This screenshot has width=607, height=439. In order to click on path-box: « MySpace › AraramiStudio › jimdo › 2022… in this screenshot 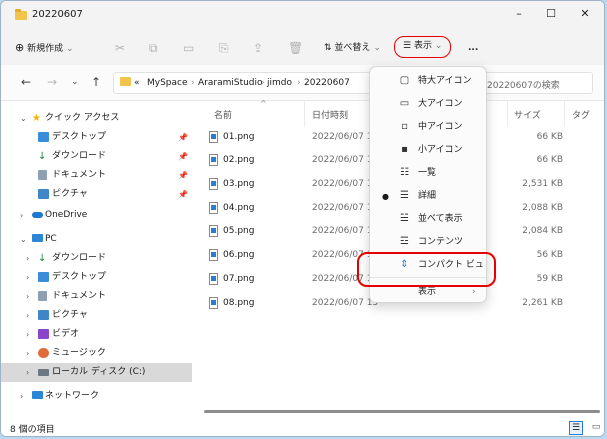, I will do `click(242, 83)`.